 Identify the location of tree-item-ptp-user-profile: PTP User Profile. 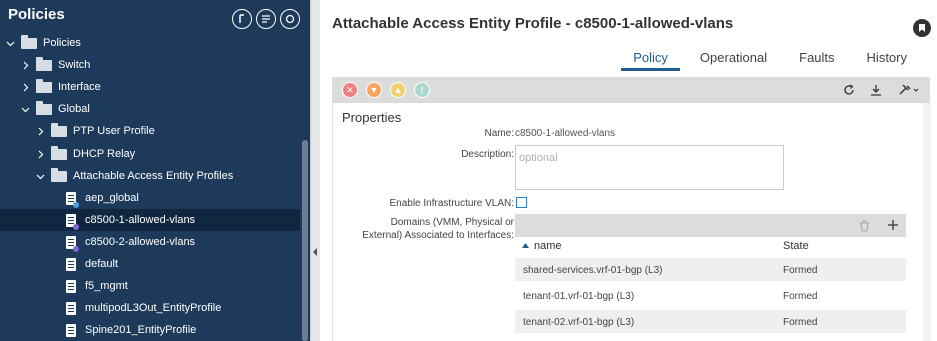
(150, 131).